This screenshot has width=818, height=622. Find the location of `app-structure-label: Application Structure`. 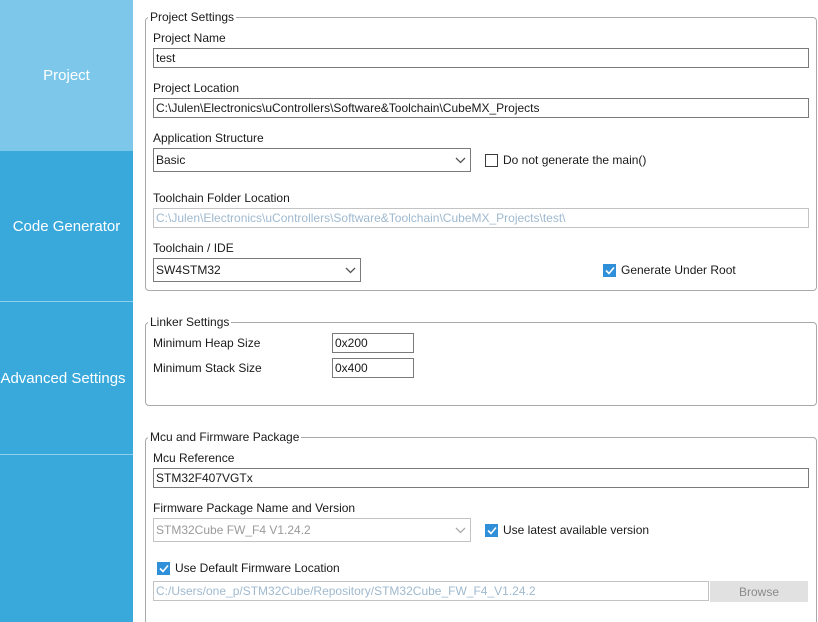

app-structure-label: Application Structure is located at coordinates (208, 138).